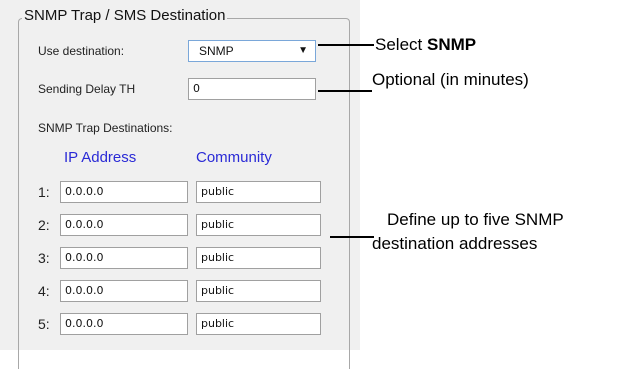 This screenshot has width=638, height=369. I want to click on callout-select: Select SNMP, so click(425, 44).